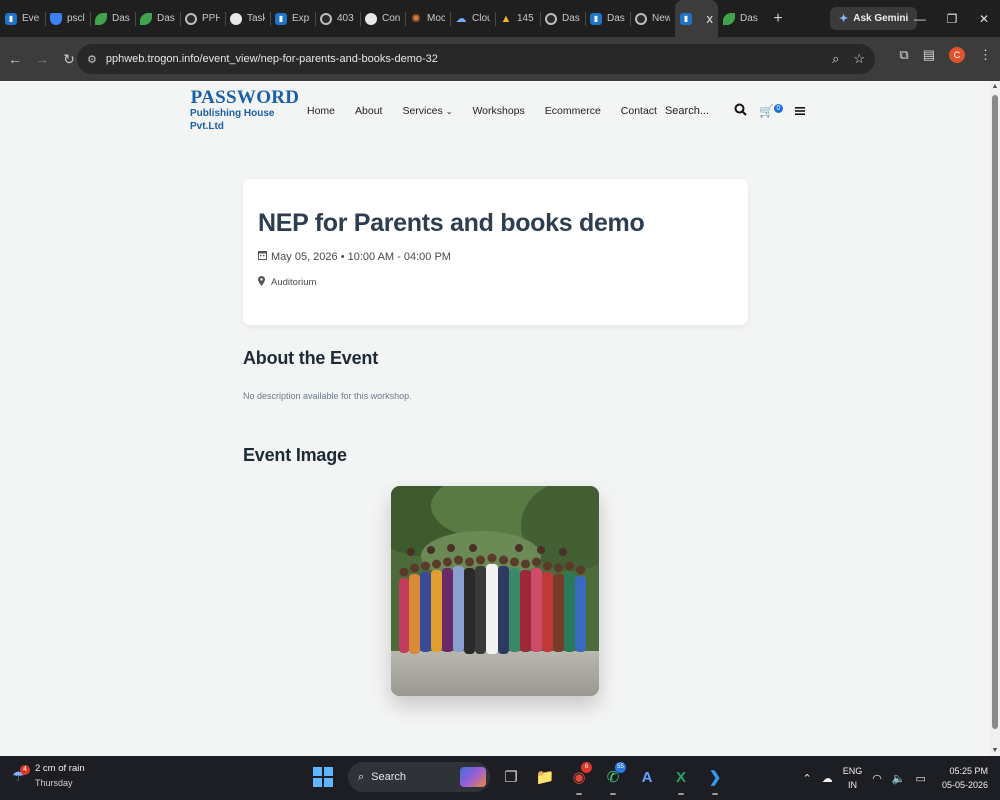 The height and width of the screenshot is (800, 1000). Describe the element at coordinates (710, 18) in the screenshot. I see `close-tab-icon: x` at that location.